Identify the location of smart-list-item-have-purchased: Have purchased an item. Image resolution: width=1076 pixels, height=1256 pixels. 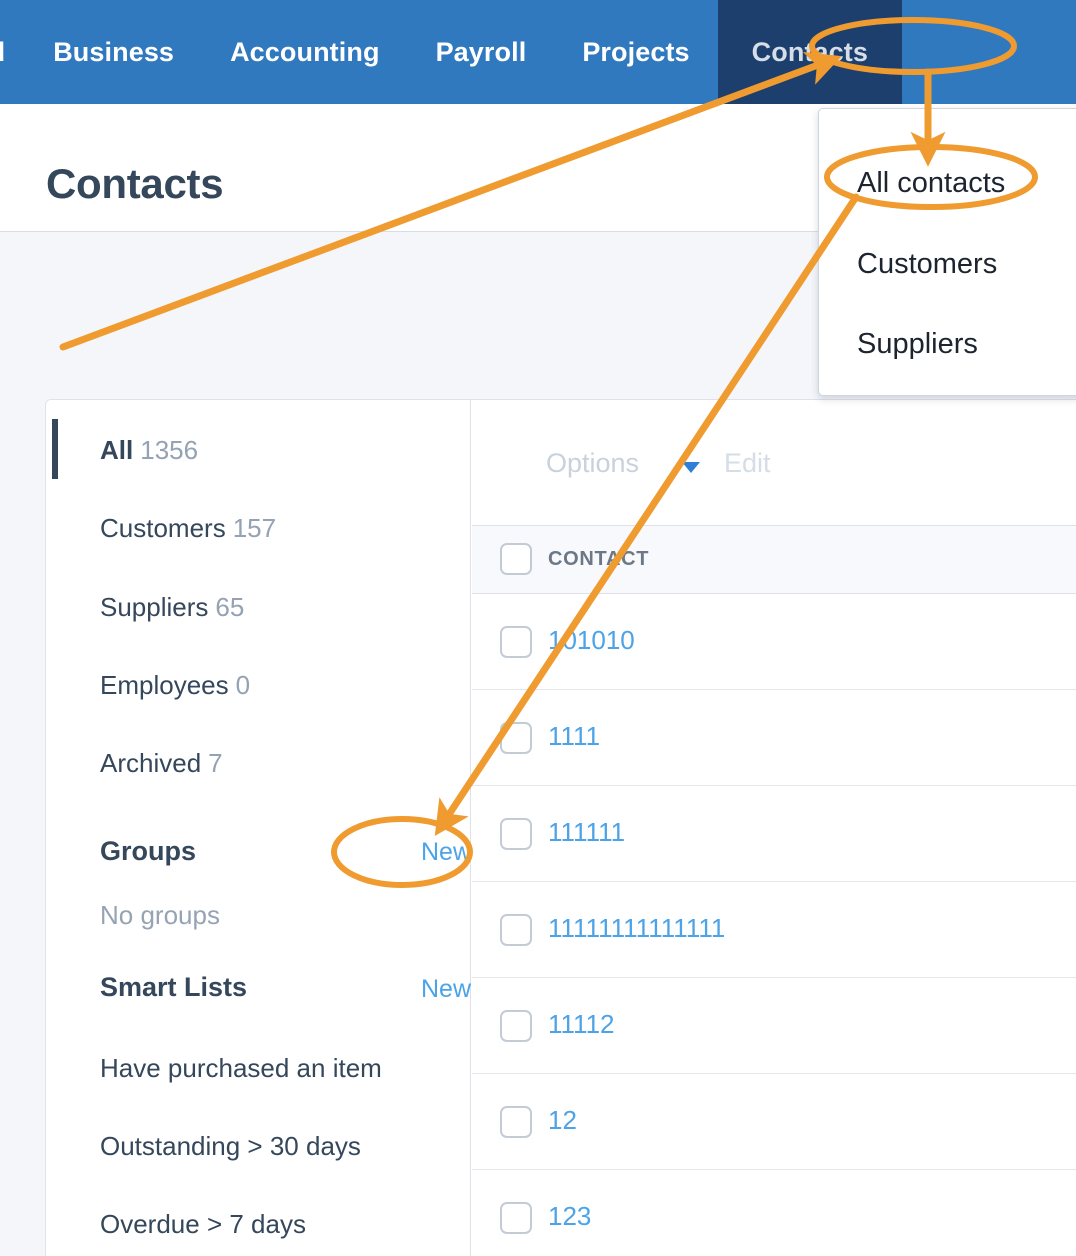
(241, 1068).